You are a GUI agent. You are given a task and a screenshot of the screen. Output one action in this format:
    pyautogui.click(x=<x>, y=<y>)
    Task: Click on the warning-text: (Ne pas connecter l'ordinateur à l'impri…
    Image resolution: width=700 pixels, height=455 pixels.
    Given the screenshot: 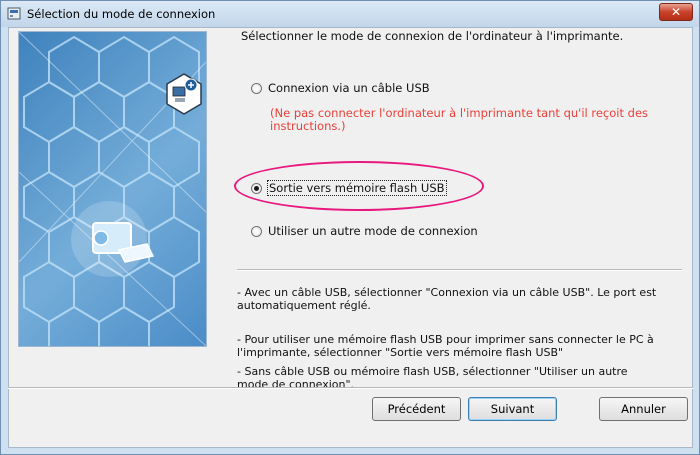 What is the action you would take?
    pyautogui.click(x=459, y=119)
    